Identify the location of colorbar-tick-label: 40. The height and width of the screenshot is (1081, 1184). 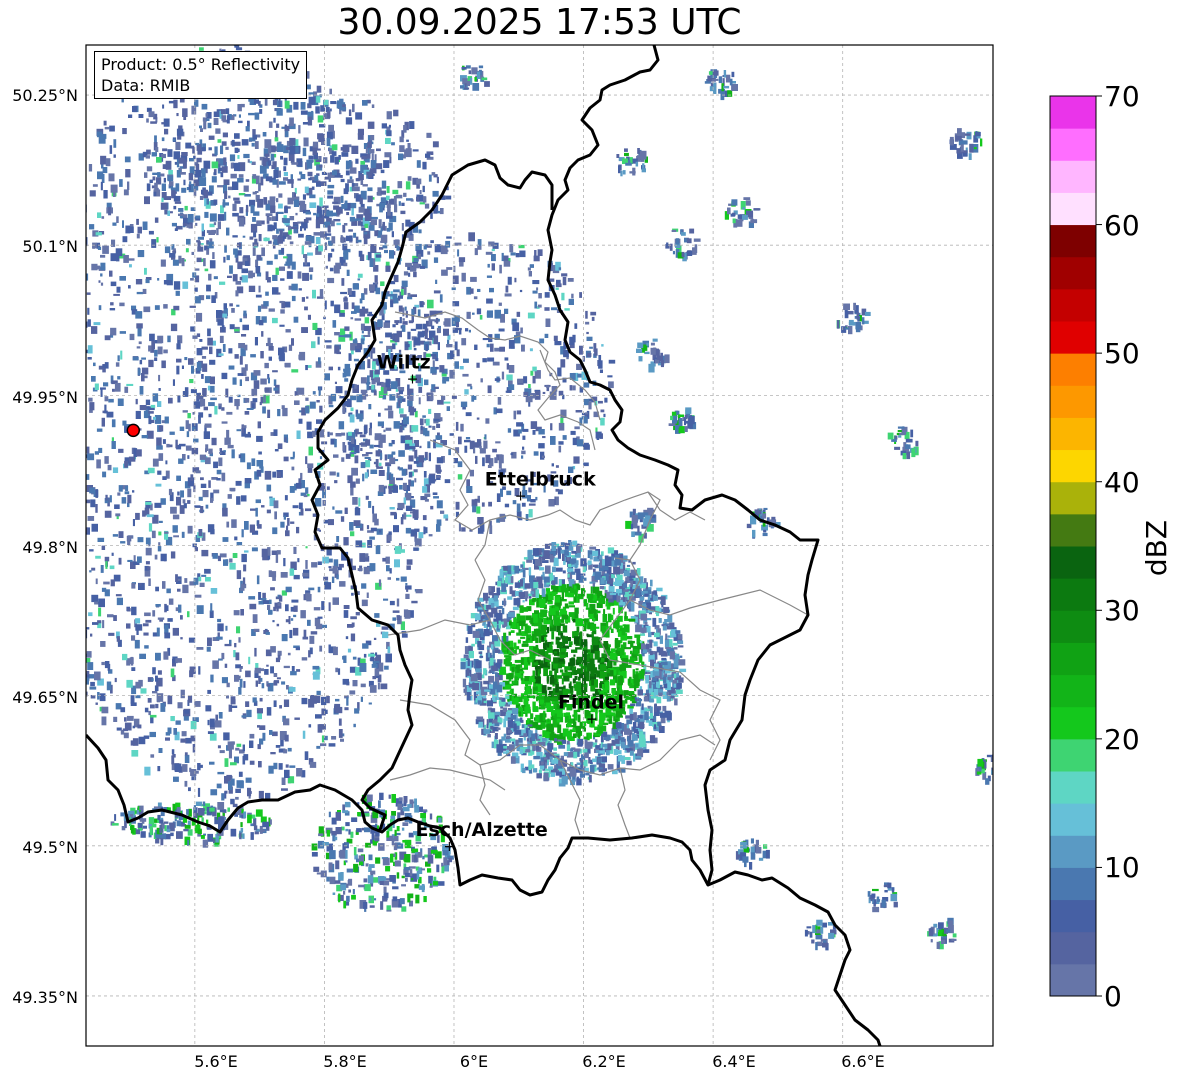
(1122, 482).